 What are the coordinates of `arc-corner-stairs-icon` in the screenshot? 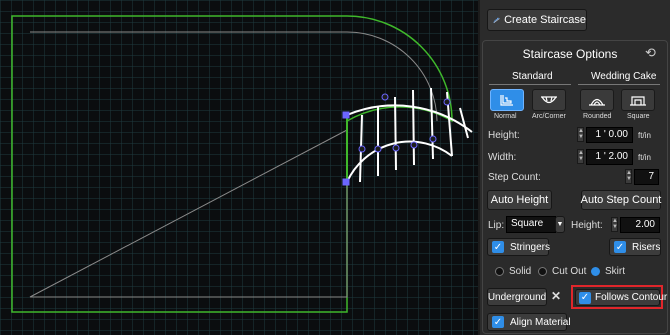 It's located at (549, 100).